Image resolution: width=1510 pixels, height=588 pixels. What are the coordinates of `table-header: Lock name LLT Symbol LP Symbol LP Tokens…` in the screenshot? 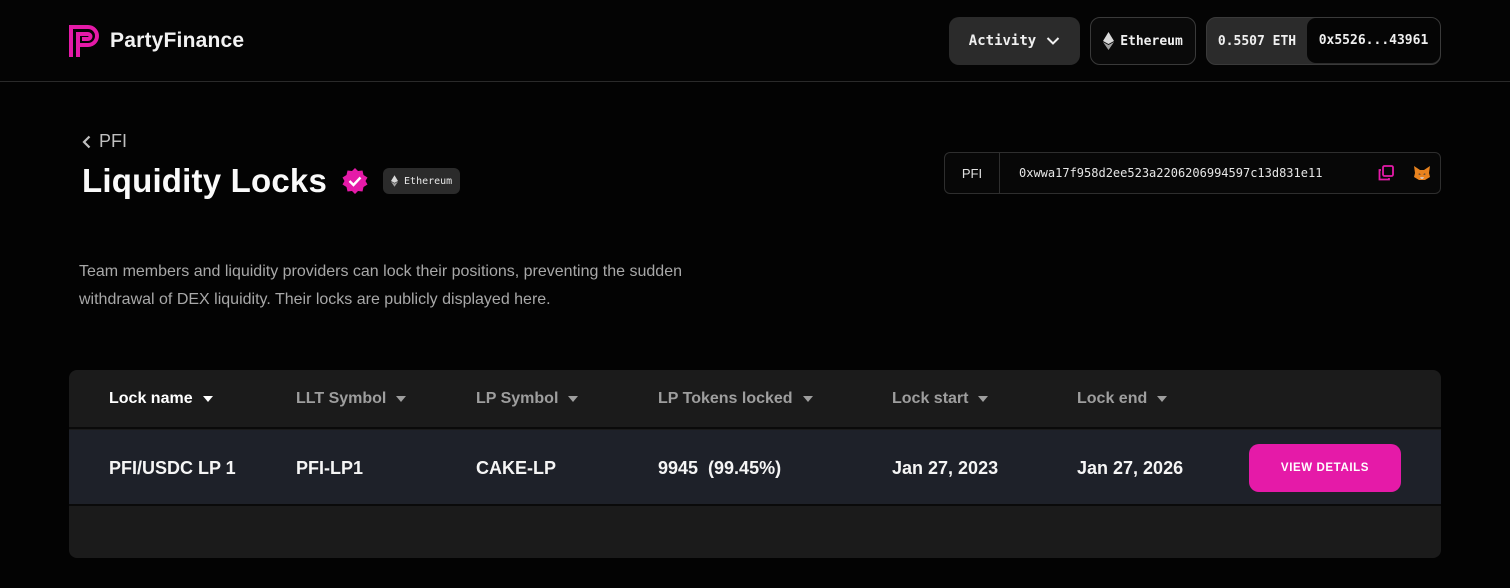 It's located at (755, 399).